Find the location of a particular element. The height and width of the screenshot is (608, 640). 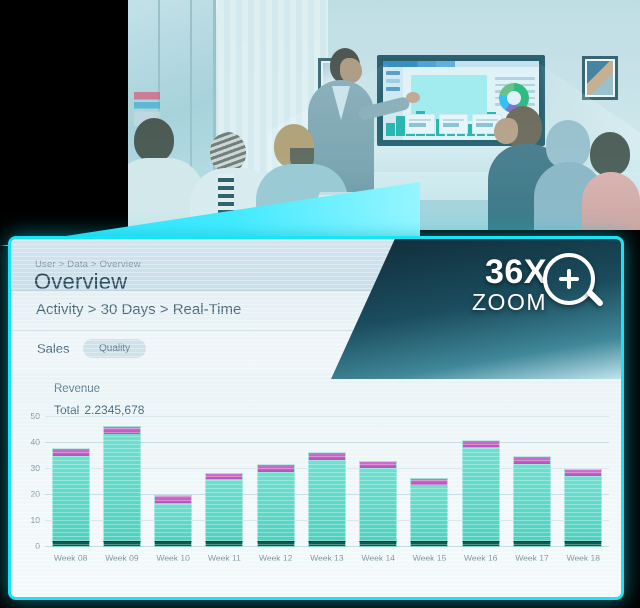

chart-total: Total 2.2345,678 is located at coordinates (99, 410).